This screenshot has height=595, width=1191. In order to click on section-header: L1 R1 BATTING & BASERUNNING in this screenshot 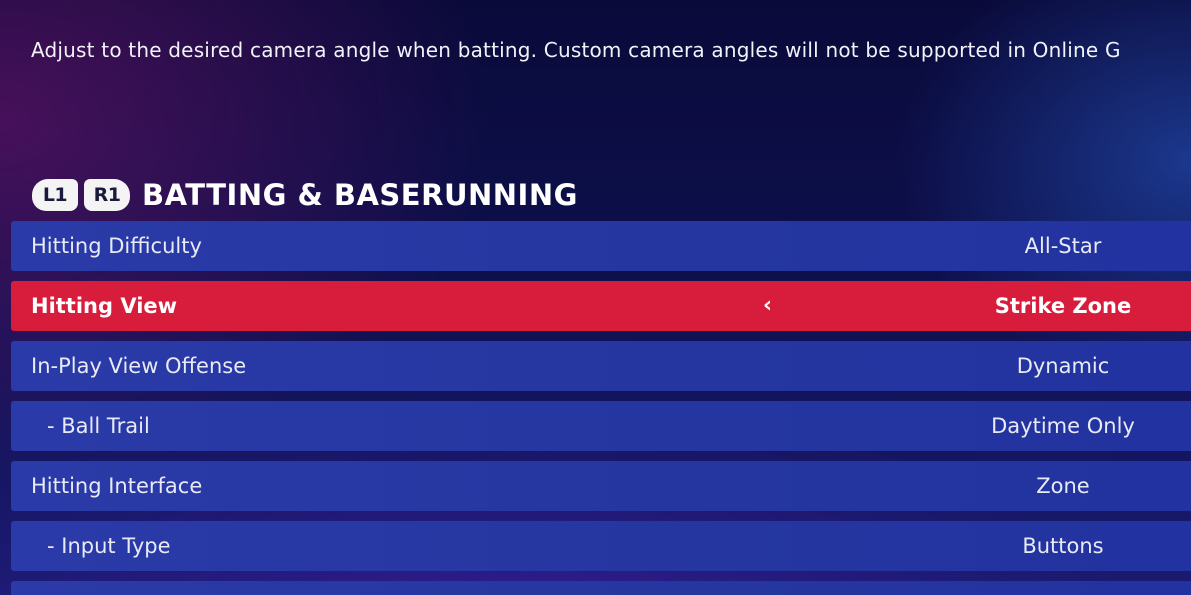, I will do `click(305, 195)`.